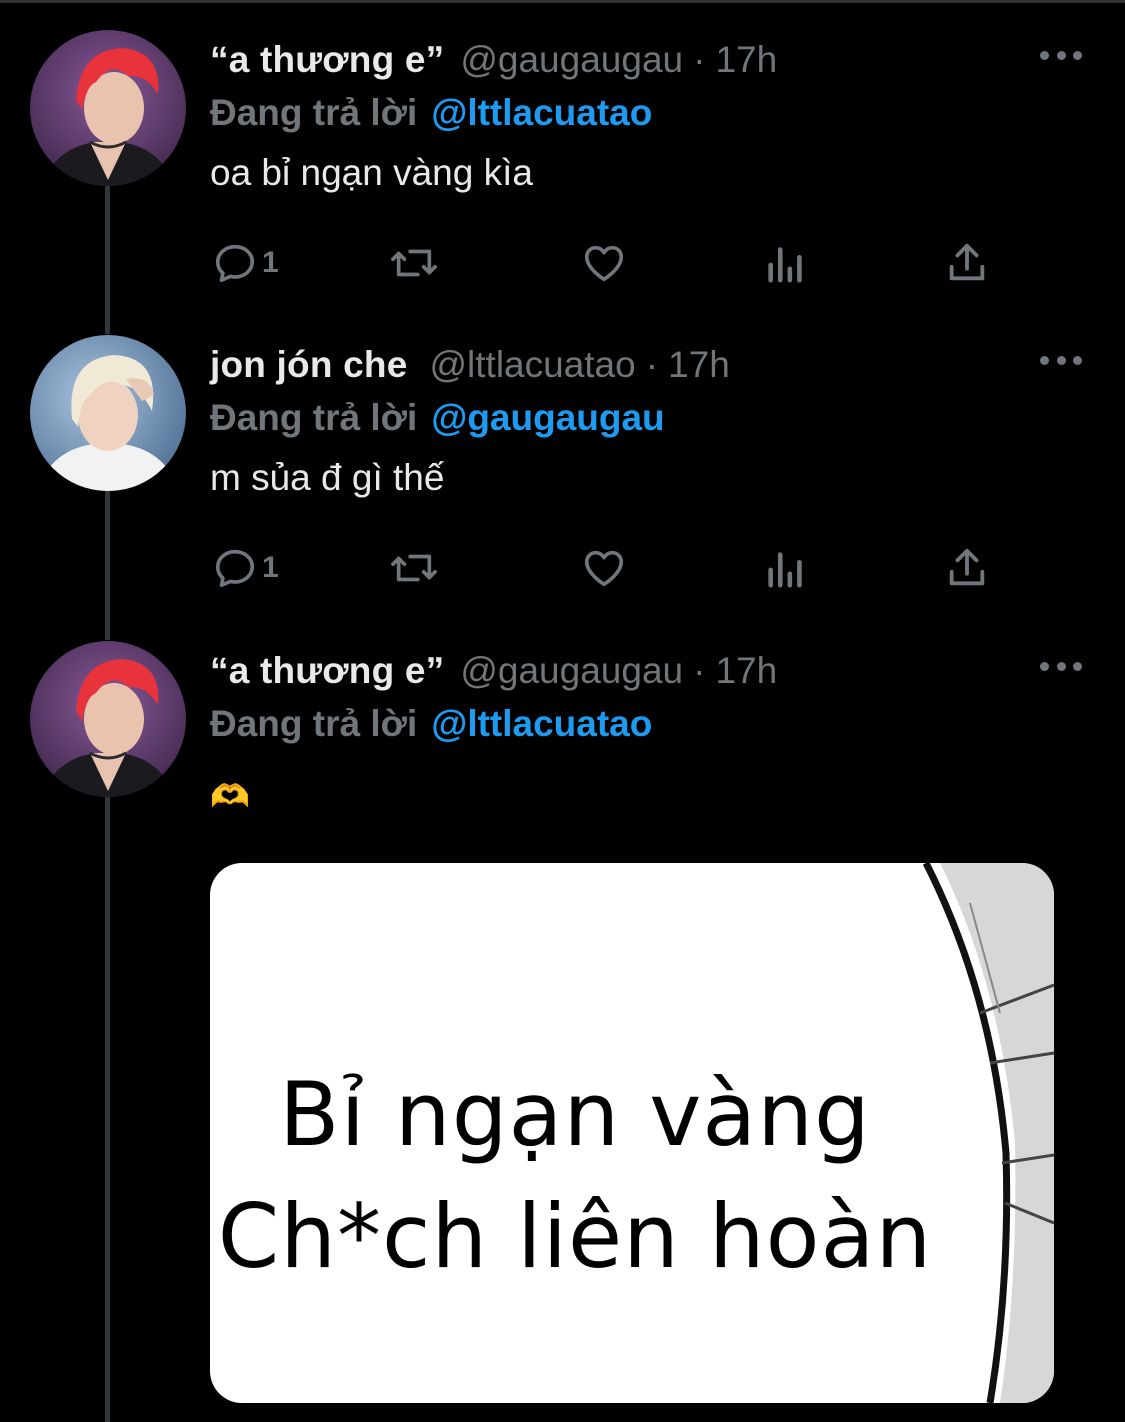 The image size is (1125, 1422). I want to click on replying-to: Đang trả lời @gaugaugau, so click(437, 418).